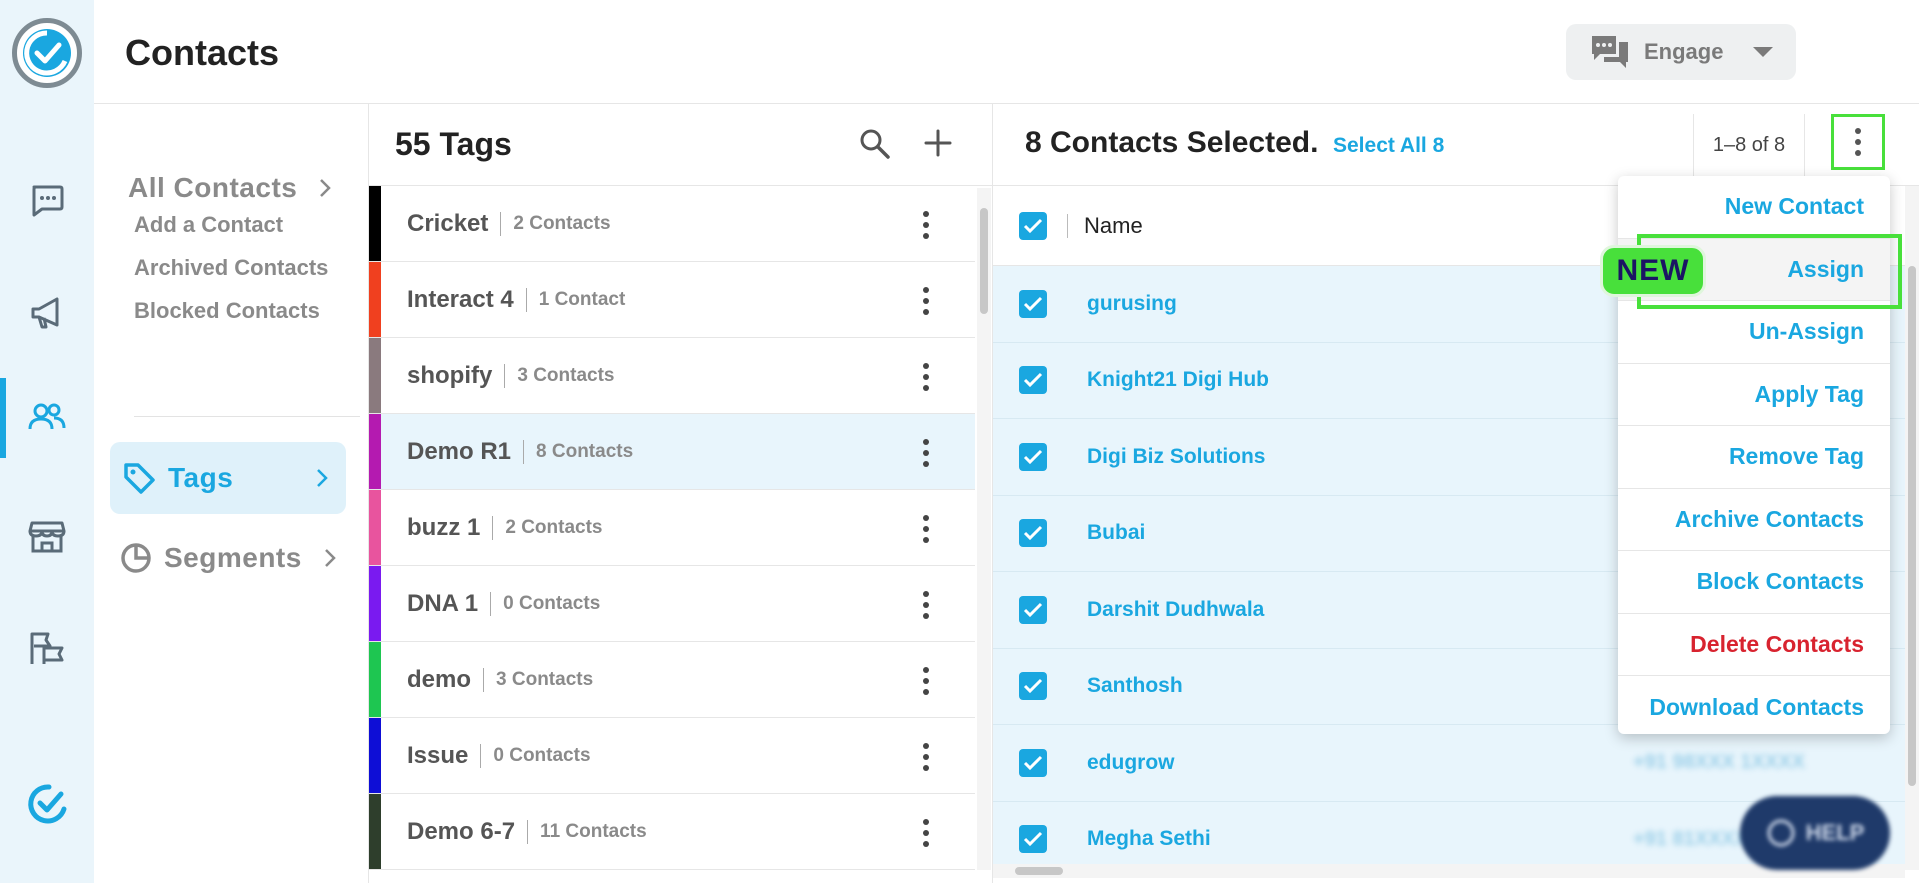 This screenshot has width=1919, height=883. I want to click on menu-item-remove-tag: Remove Tag, so click(1754, 457).